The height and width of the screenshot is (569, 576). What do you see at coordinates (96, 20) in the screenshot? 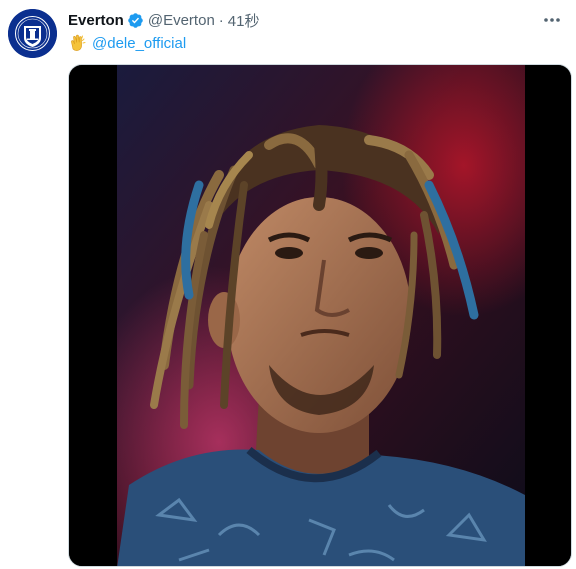
I see `author-name: Everton` at bounding box center [96, 20].